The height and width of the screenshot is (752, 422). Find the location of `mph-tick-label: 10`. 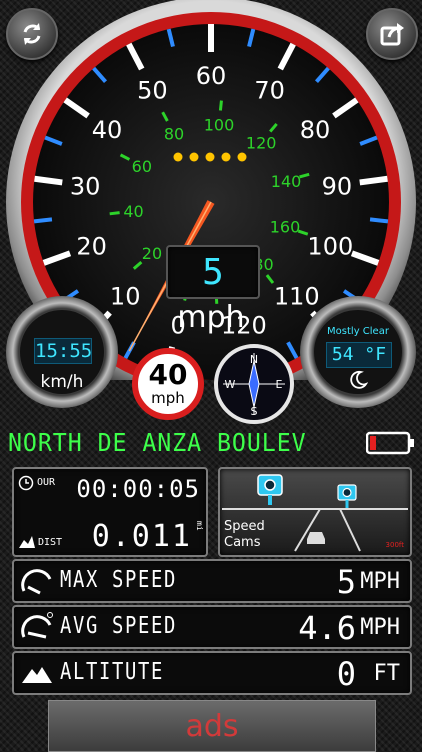

mph-tick-label: 10 is located at coordinates (125, 297).